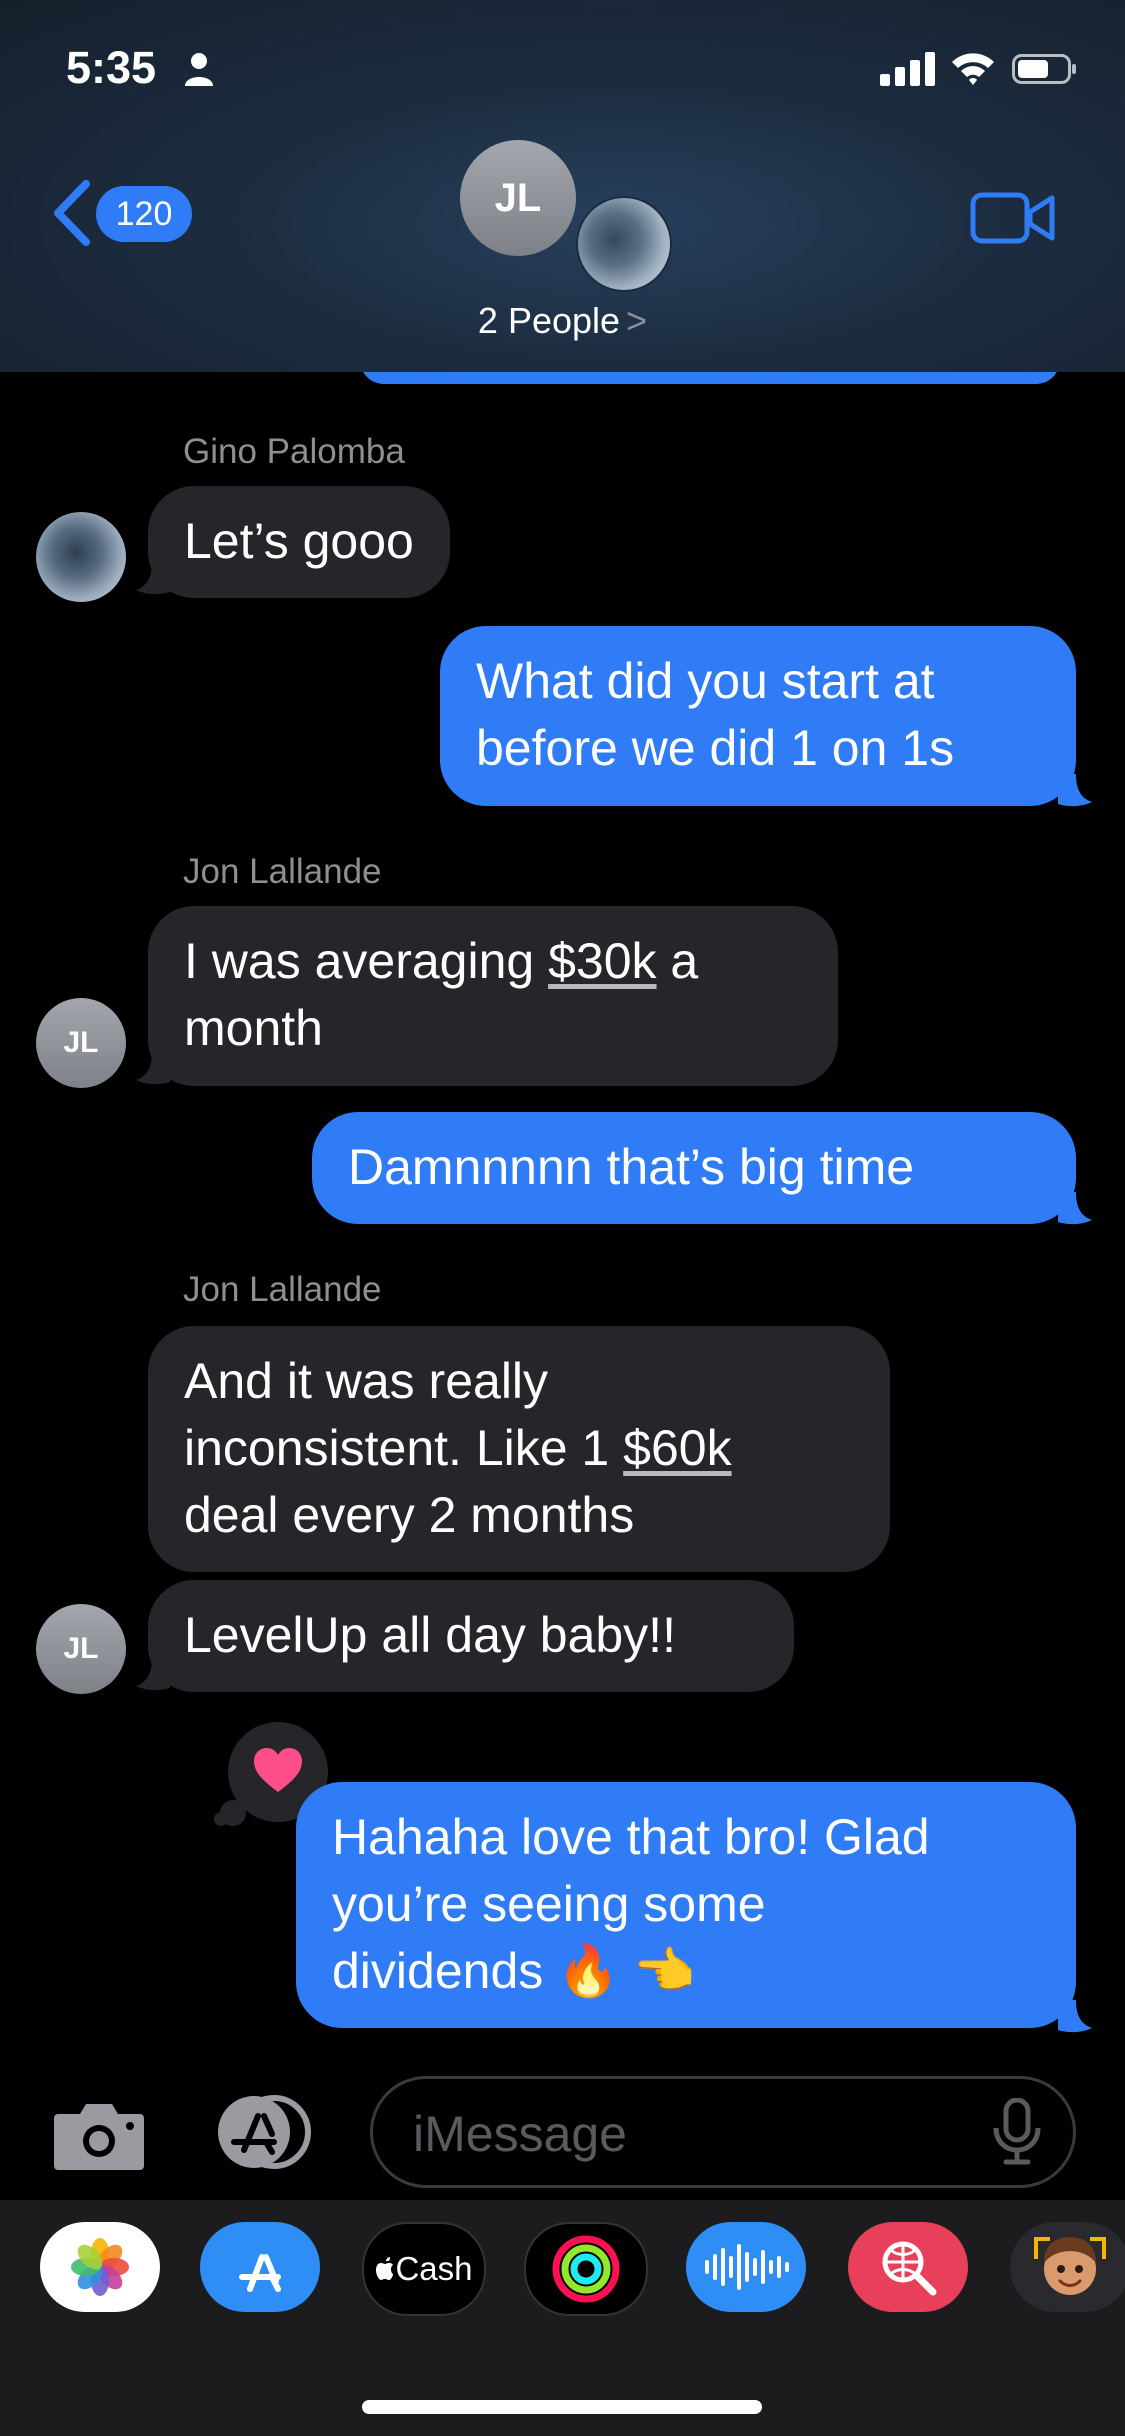 The width and height of the screenshot is (1125, 2436). What do you see at coordinates (624, 244) in the screenshot?
I see `group-avatar-photo` at bounding box center [624, 244].